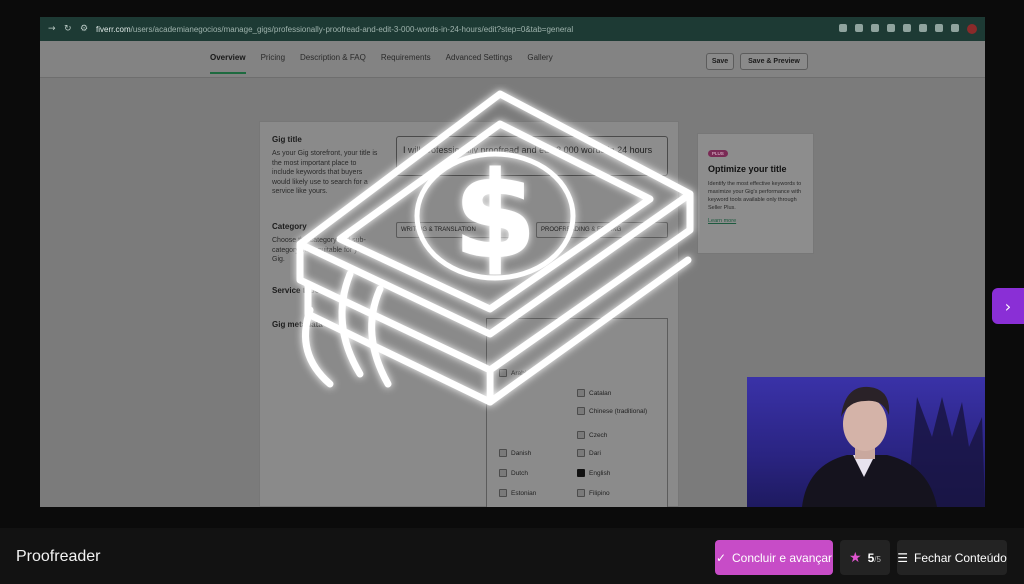 The image size is (1024, 584). I want to click on next-lesson-button: ›, so click(1008, 306).